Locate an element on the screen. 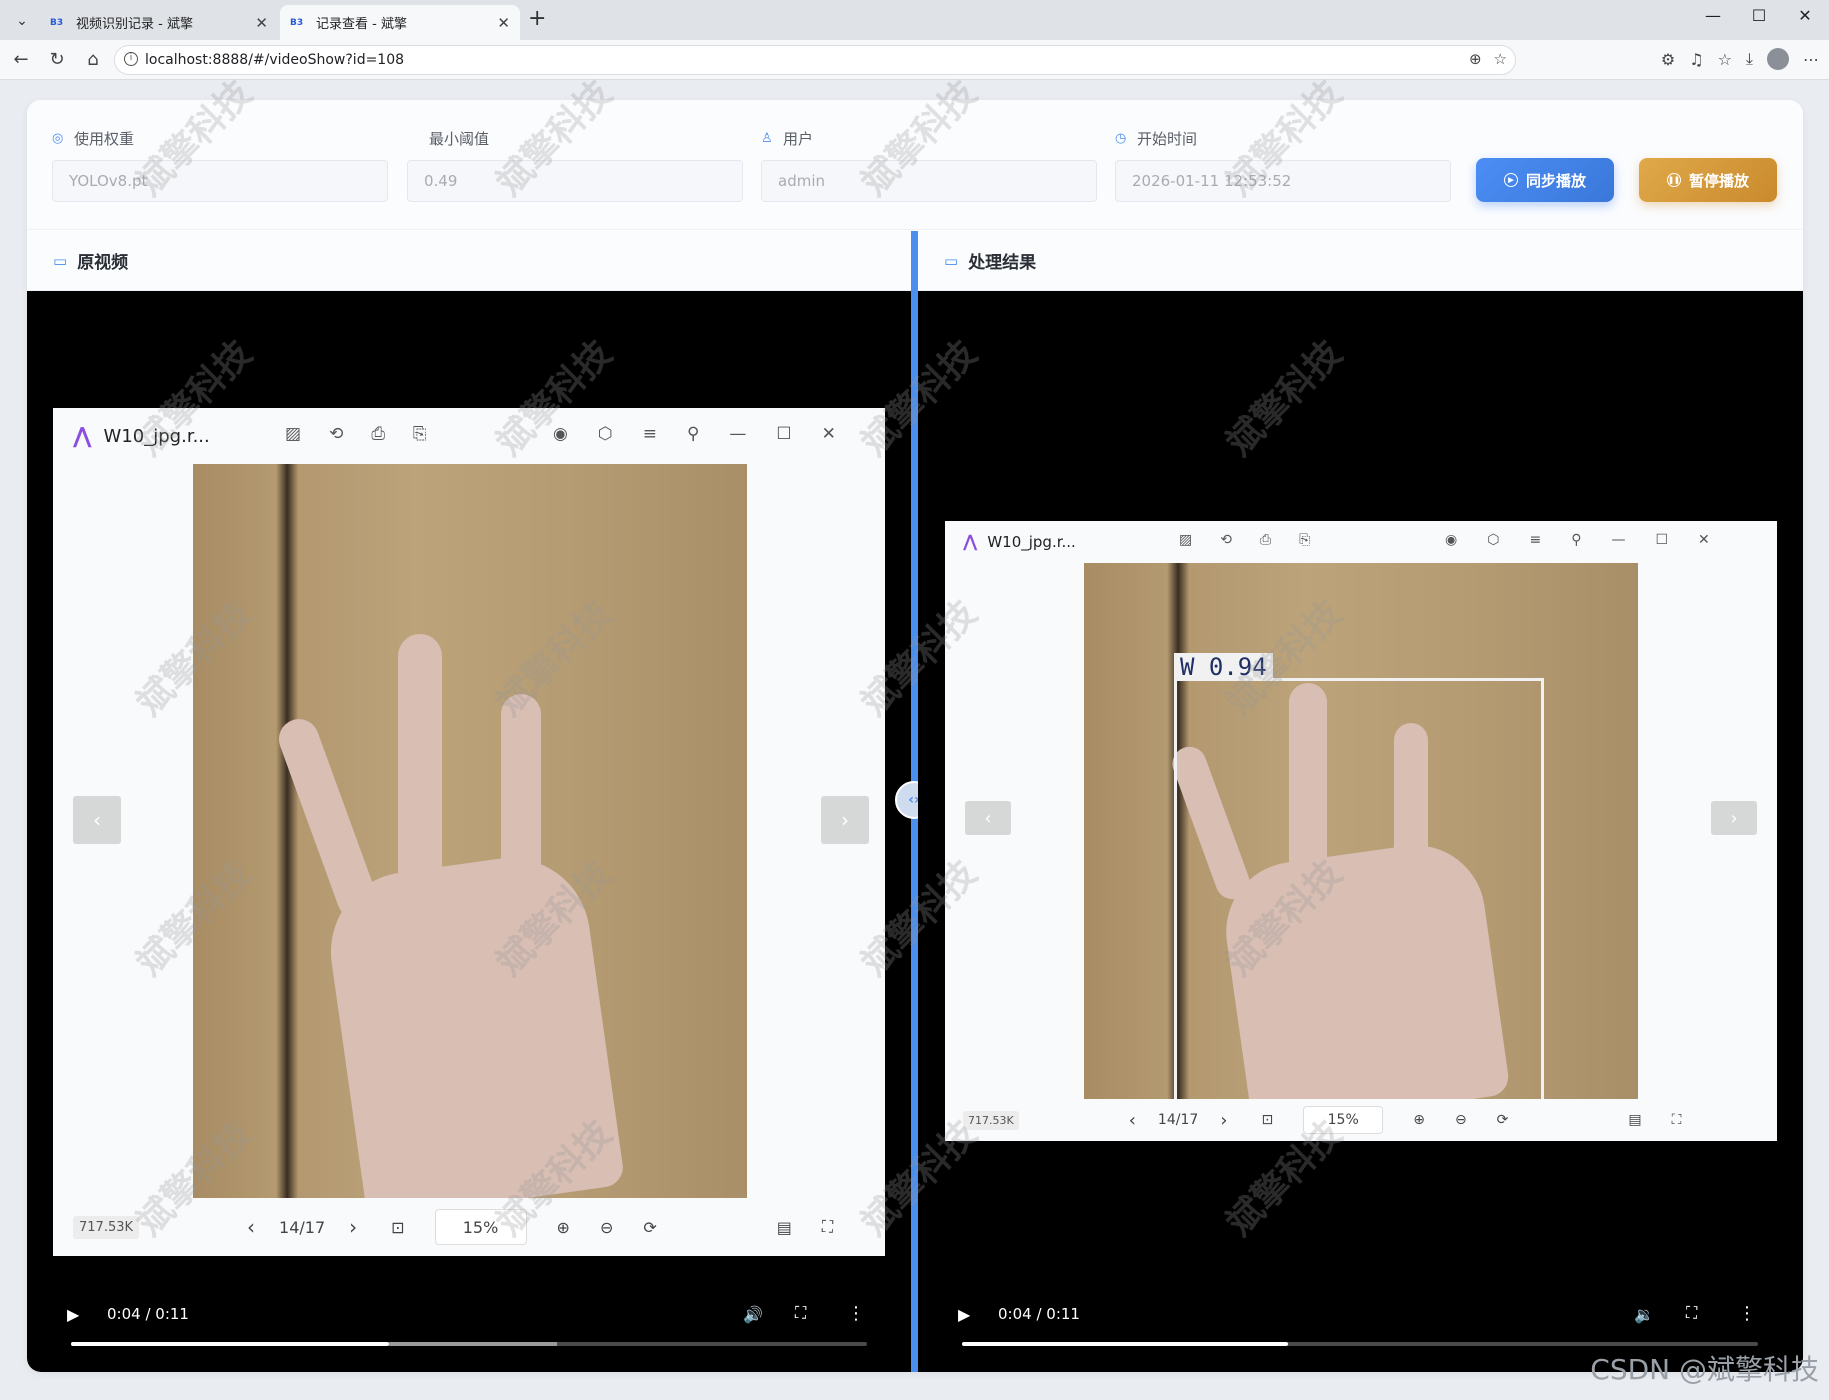 This screenshot has width=1829, height=1400. media-icon: ♫ is located at coordinates (1696, 59).